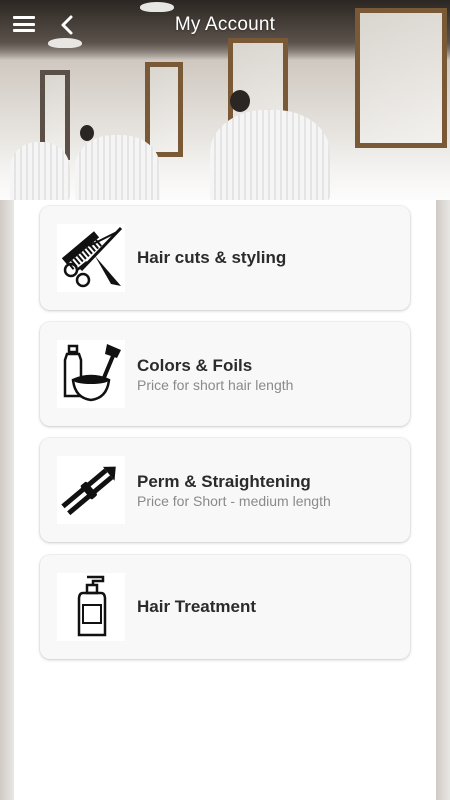 The height and width of the screenshot is (800, 450). I want to click on page-title: My Account, so click(225, 24).